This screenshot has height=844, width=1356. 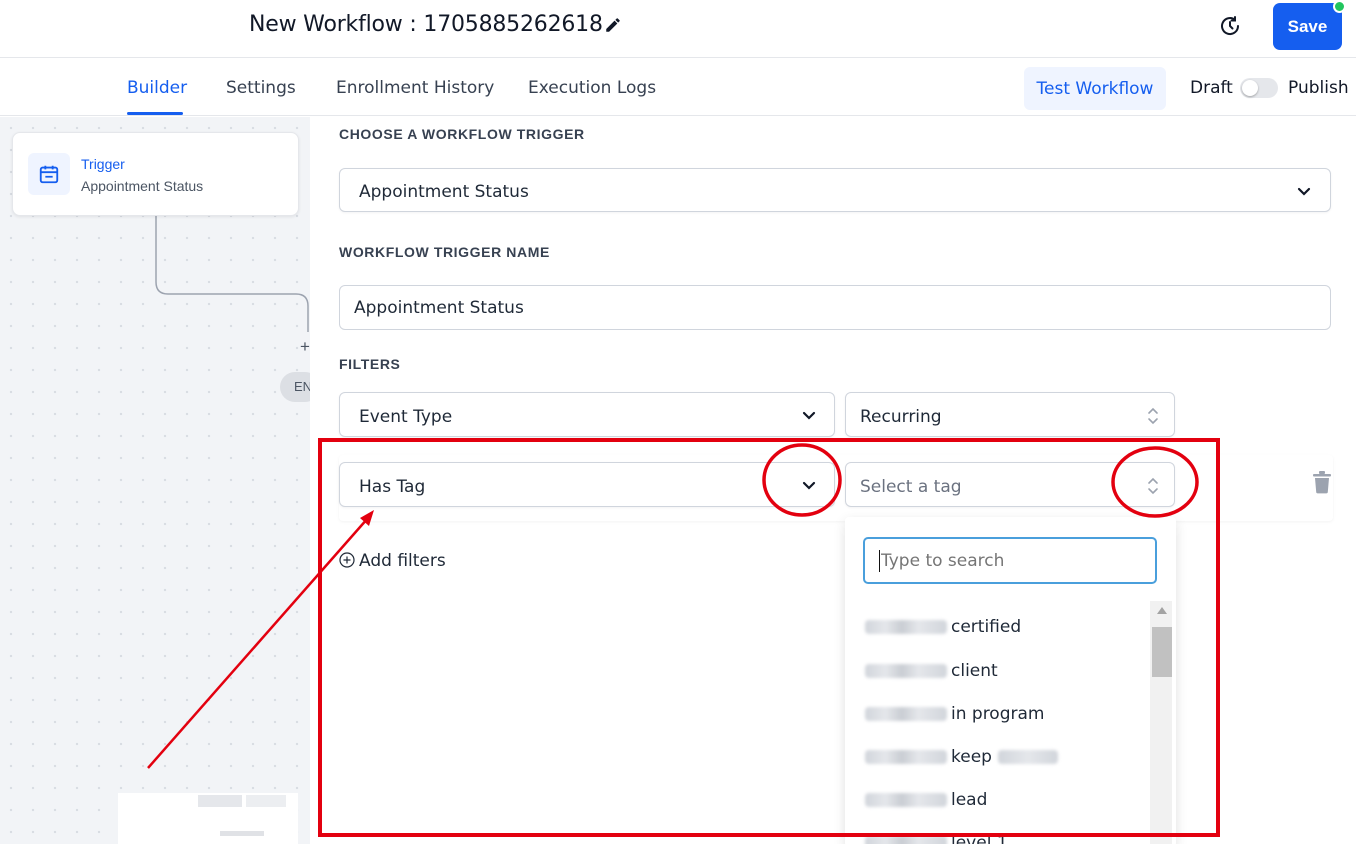 I want to click on trigger-name-input: Appointment Status, so click(x=835, y=307).